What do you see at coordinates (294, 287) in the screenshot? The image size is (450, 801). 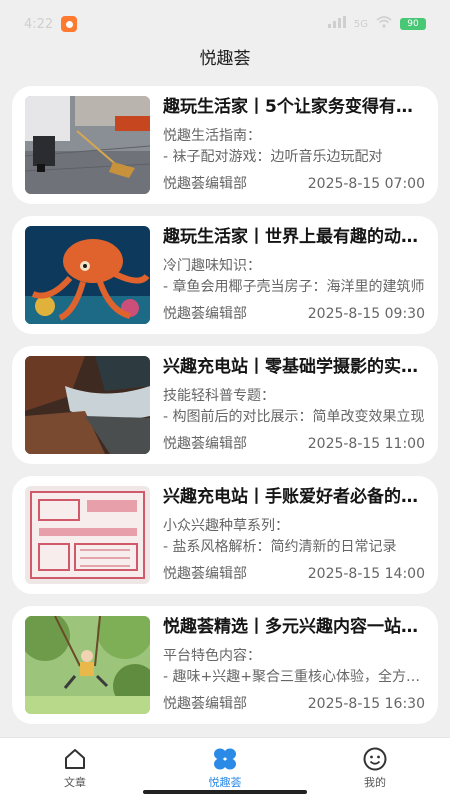 I see `article-subtitle-line: - 章鱼会用椰子壳当房子：海洋里的建筑师` at bounding box center [294, 287].